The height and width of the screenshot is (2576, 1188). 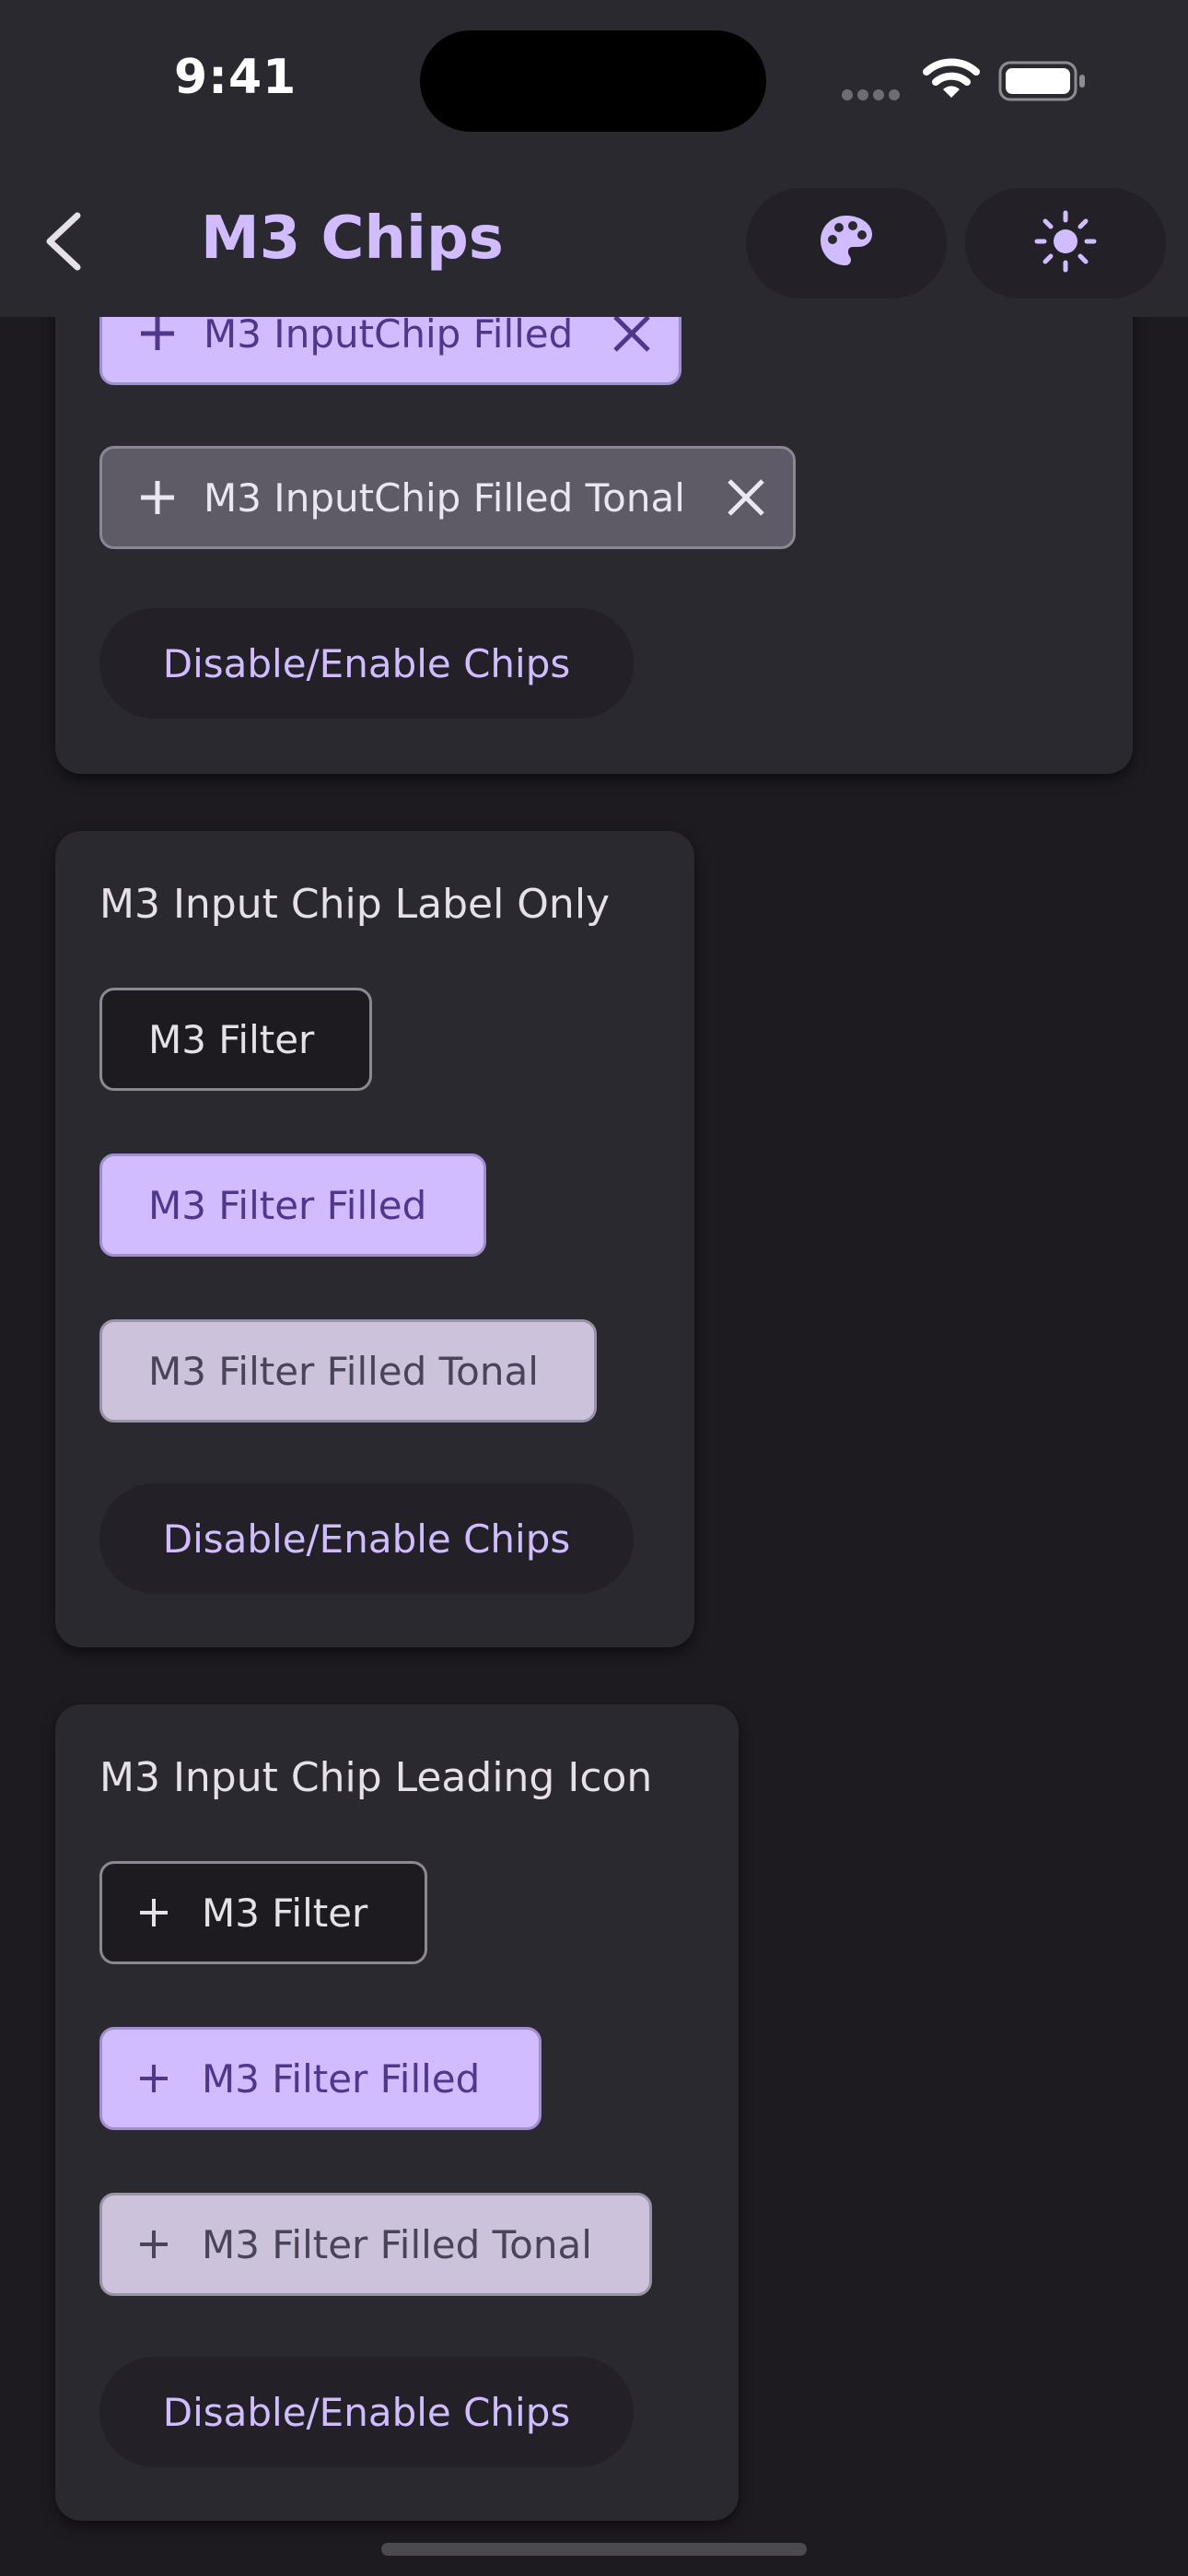 I want to click on palette-icon, so click(x=846, y=244).